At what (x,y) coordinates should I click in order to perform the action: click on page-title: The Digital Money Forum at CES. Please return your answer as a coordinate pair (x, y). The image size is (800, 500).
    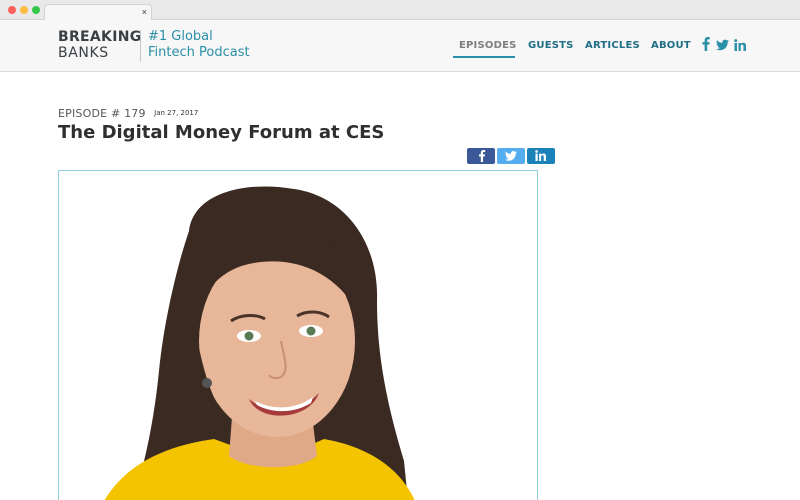
    Looking at the image, I should click on (221, 132).